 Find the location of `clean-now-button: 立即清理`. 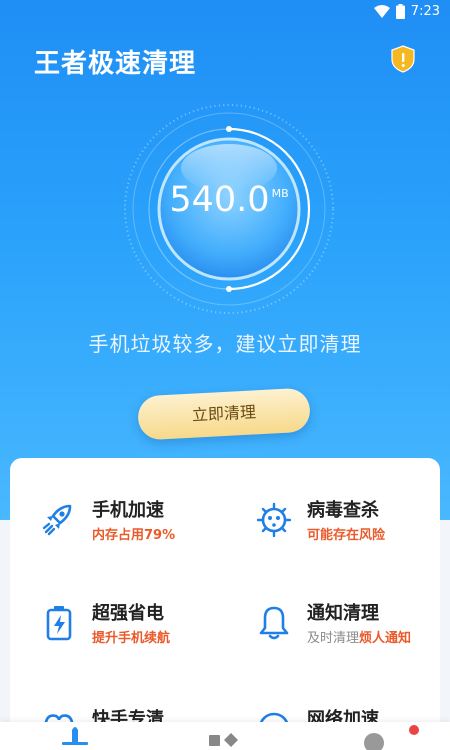

clean-now-button: 立即清理 is located at coordinates (224, 414).